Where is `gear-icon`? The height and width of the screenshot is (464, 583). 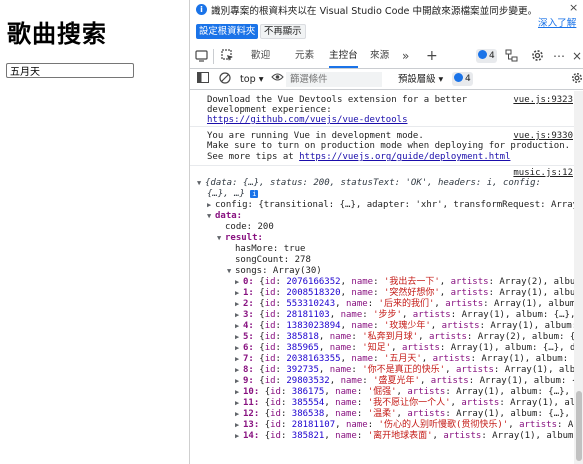 gear-icon is located at coordinates (537, 56).